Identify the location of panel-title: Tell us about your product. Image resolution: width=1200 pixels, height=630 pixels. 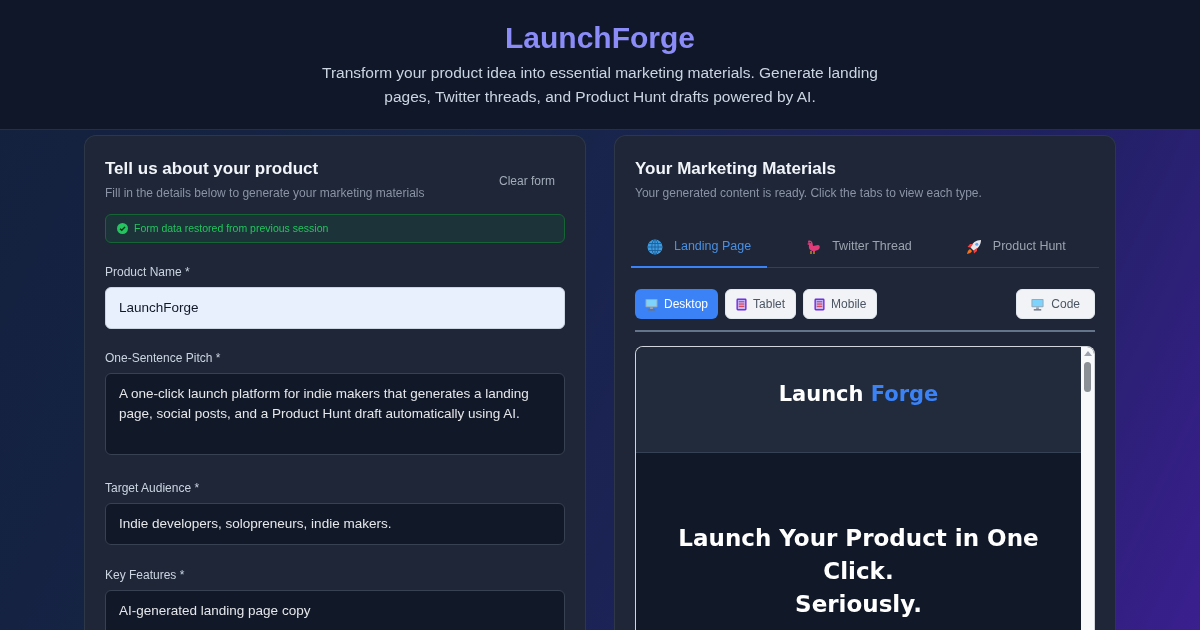
(212, 169).